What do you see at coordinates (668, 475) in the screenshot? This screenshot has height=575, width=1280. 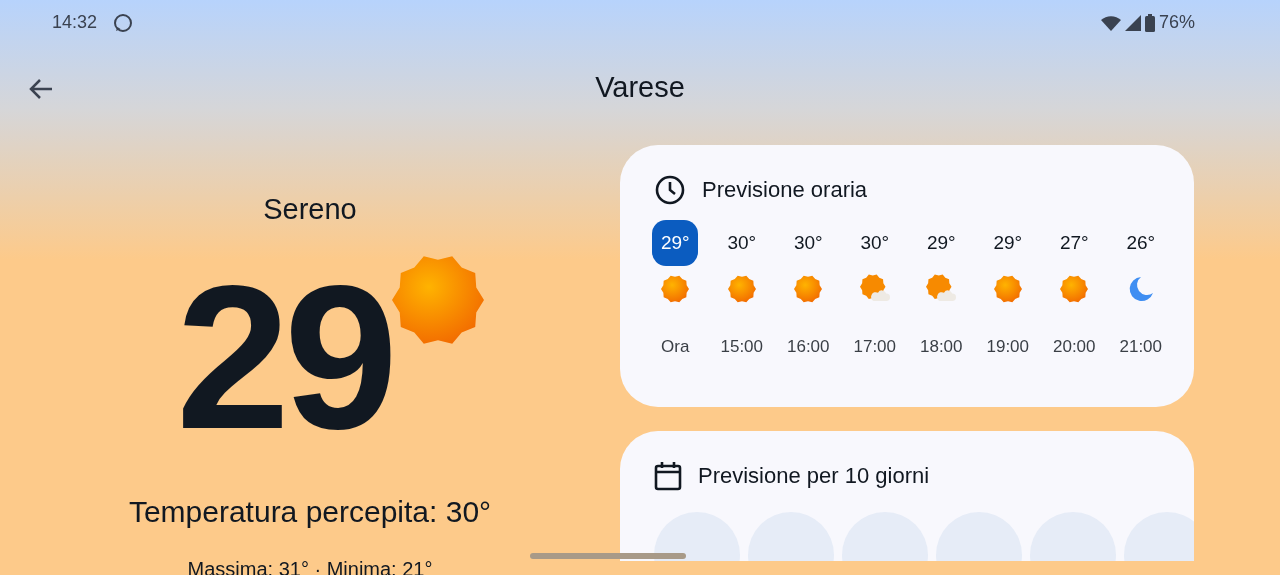 I see `calendar-icon` at bounding box center [668, 475].